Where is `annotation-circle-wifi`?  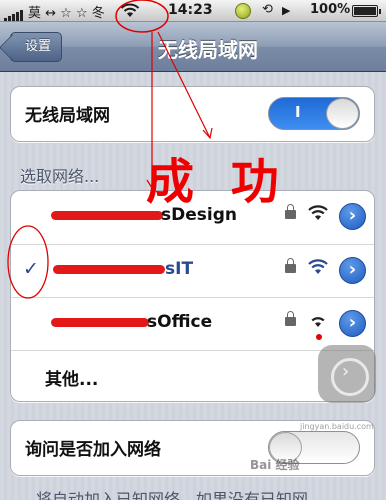
annotation-circle-wifi is located at coordinates (142, 16).